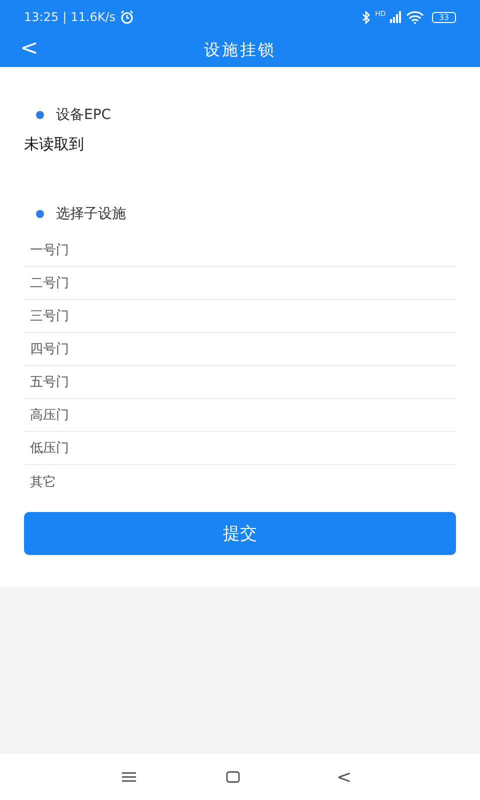 This screenshot has height=800, width=480. Describe the element at coordinates (240, 250) in the screenshot. I see `facility-option: 一号门` at that location.